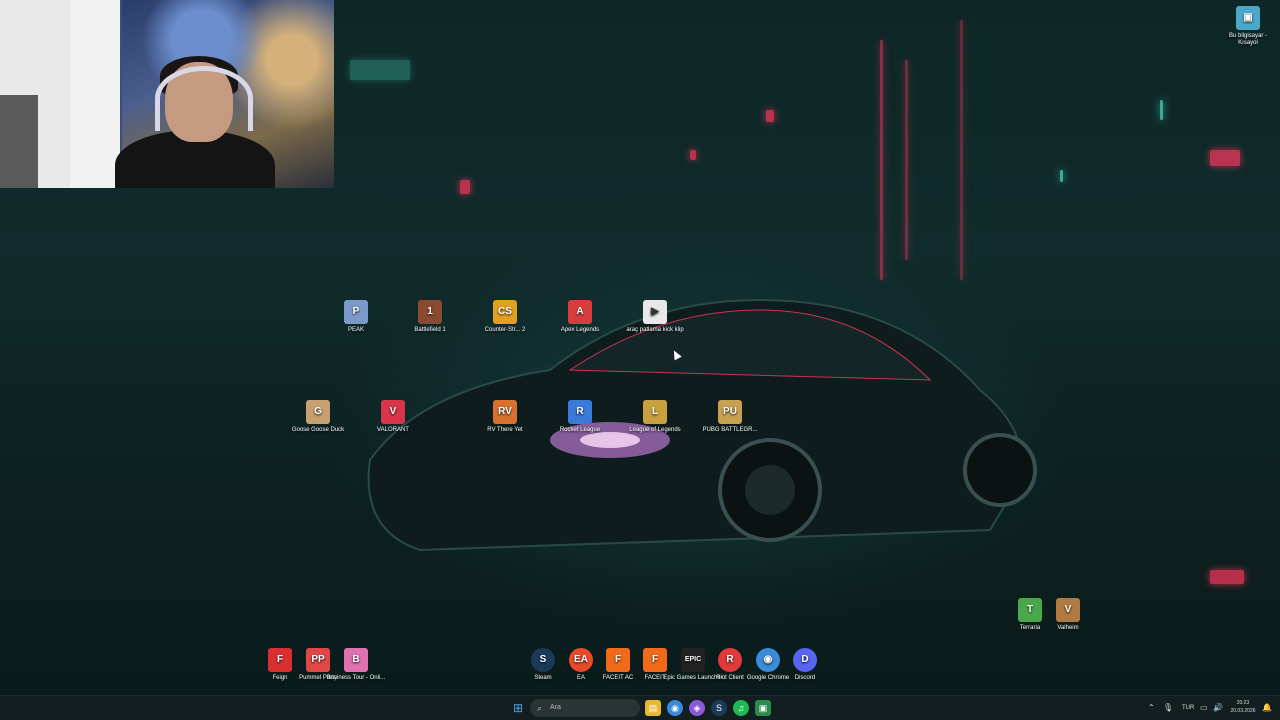 The image size is (1280, 720). I want to click on desktop-icon-apex-legends: A Apex Legends, so click(580, 317).